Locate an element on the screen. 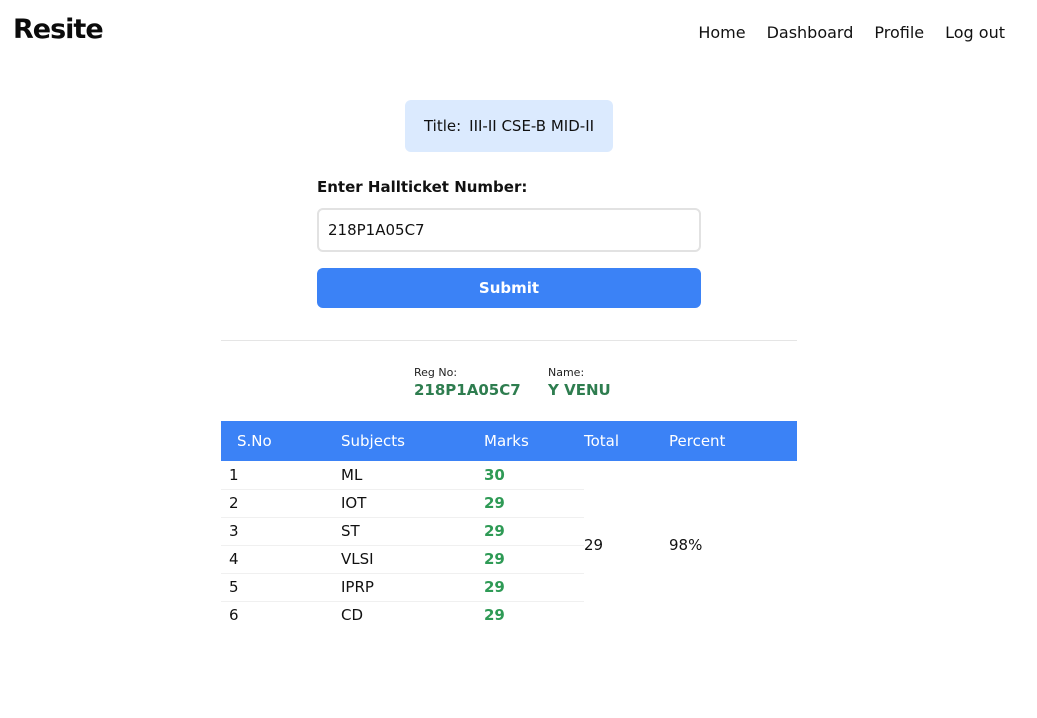  brand-logo: Resite is located at coordinates (58, 29).